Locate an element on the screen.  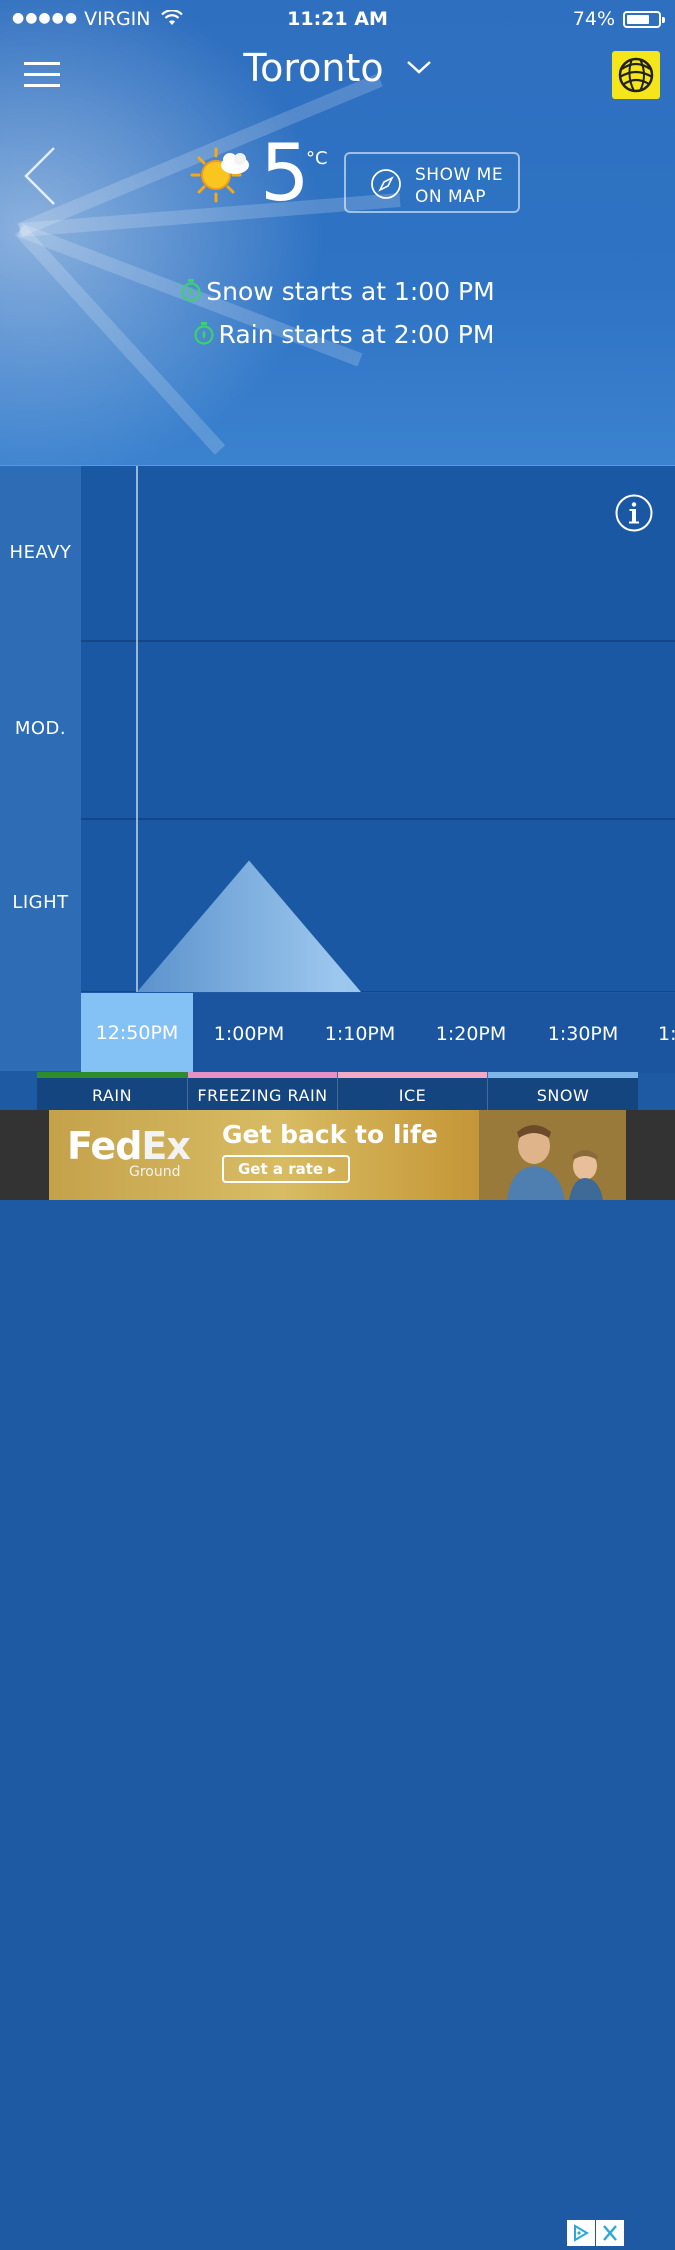
legend-freezing-rain: FREEZING RAIN is located at coordinates (262, 1091).